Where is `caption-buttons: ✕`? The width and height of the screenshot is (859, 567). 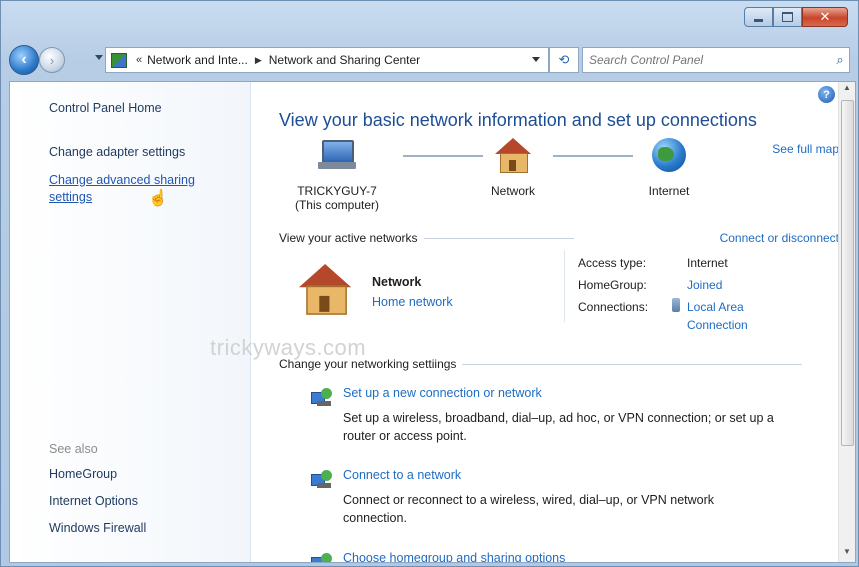 caption-buttons: ✕ is located at coordinates (796, 17).